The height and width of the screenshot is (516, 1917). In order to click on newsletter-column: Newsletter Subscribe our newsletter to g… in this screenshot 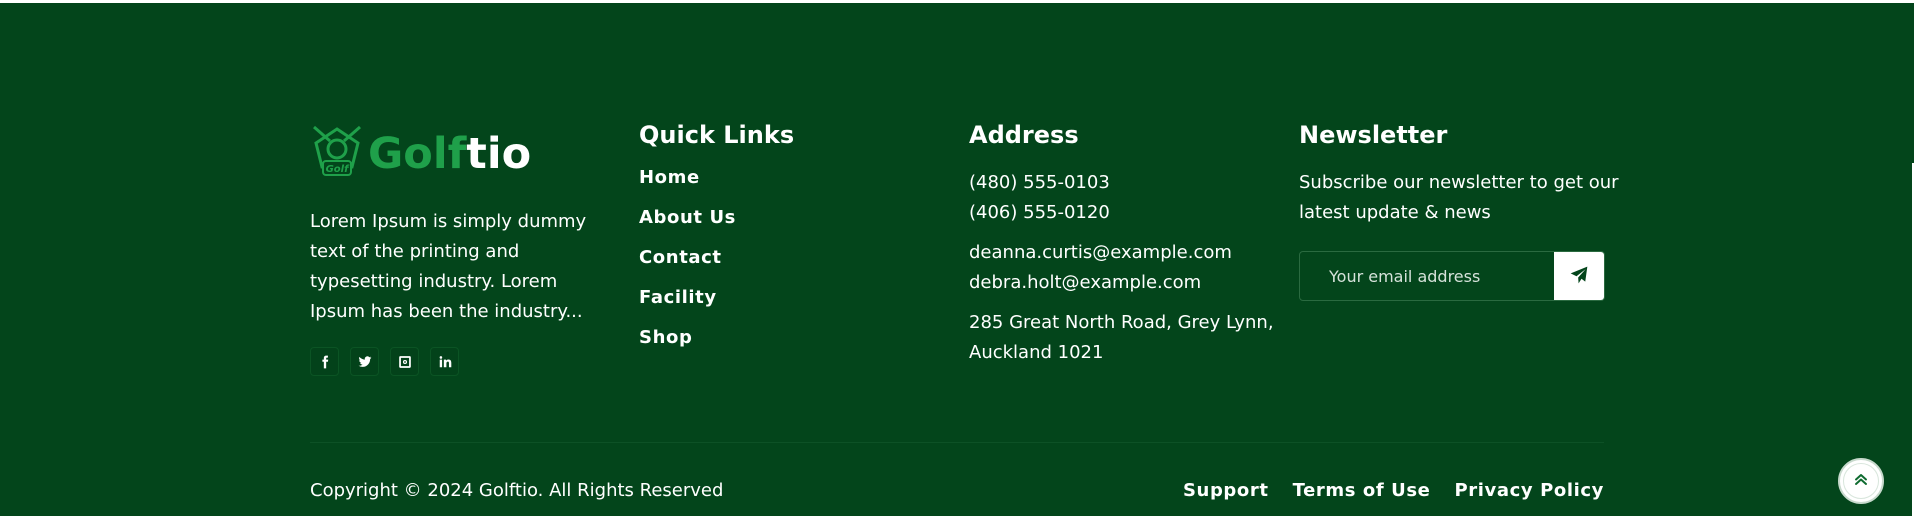, I will do `click(1459, 210)`.